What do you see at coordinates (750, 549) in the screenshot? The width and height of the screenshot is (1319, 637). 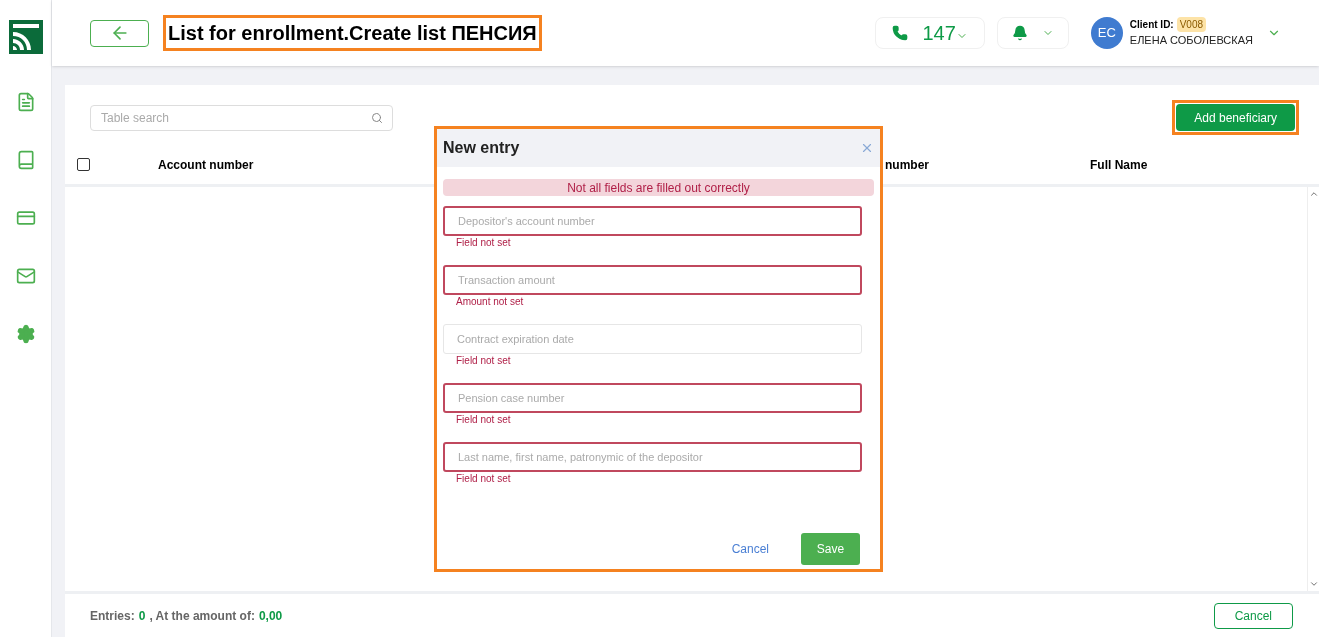 I see `dialog-cancel-button: Cancel` at bounding box center [750, 549].